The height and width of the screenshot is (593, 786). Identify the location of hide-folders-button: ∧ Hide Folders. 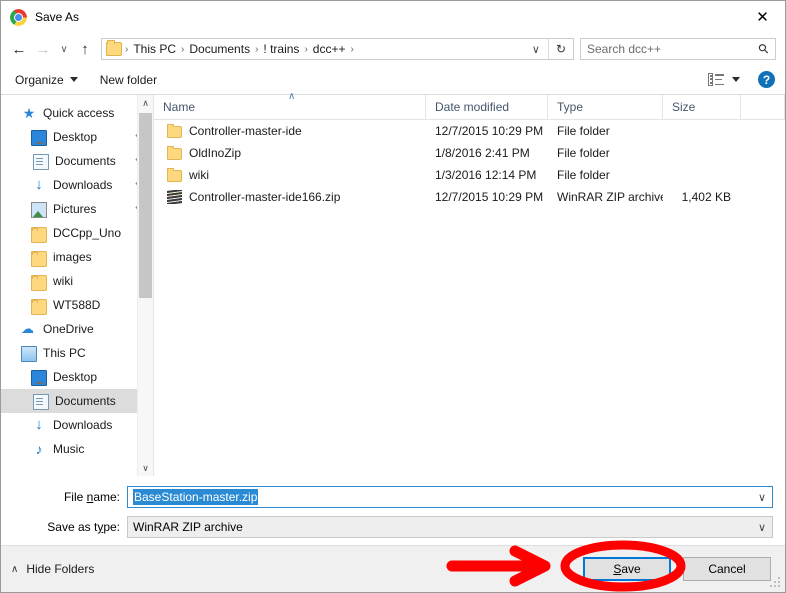
(52, 569).